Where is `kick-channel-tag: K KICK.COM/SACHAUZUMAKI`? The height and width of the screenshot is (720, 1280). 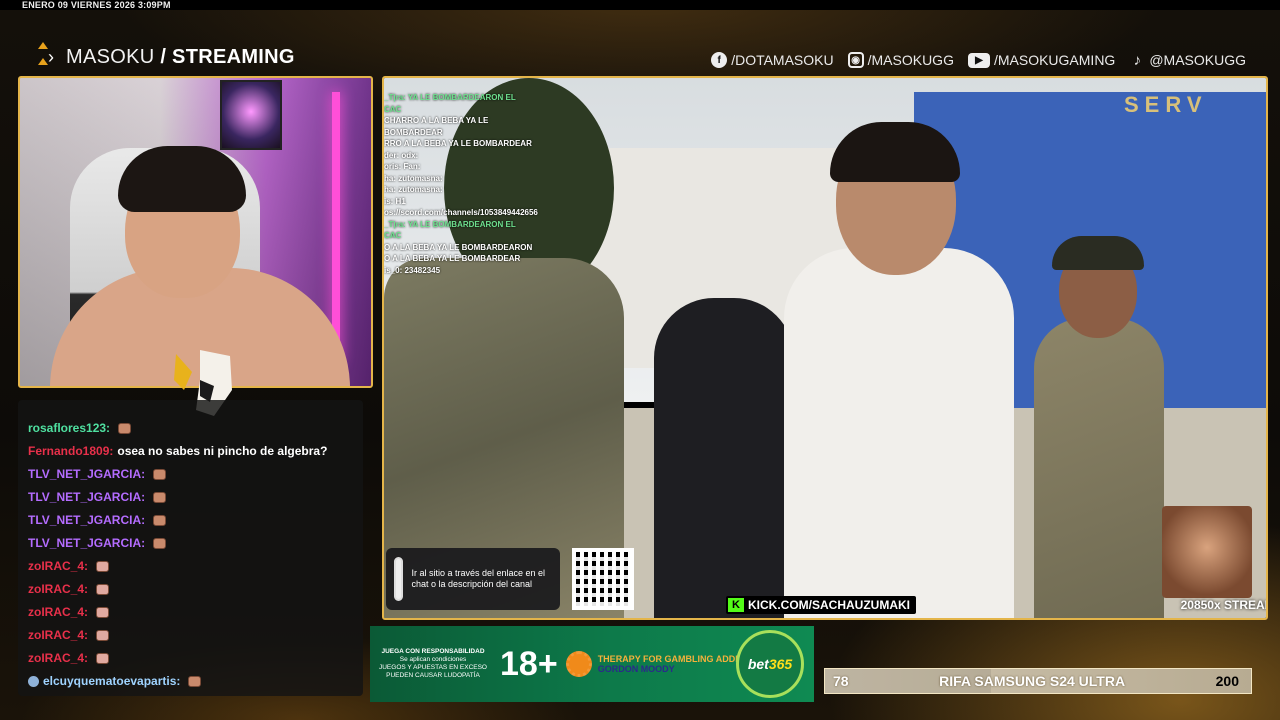
kick-channel-tag: K KICK.COM/SACHAUZUMAKI is located at coordinates (821, 605).